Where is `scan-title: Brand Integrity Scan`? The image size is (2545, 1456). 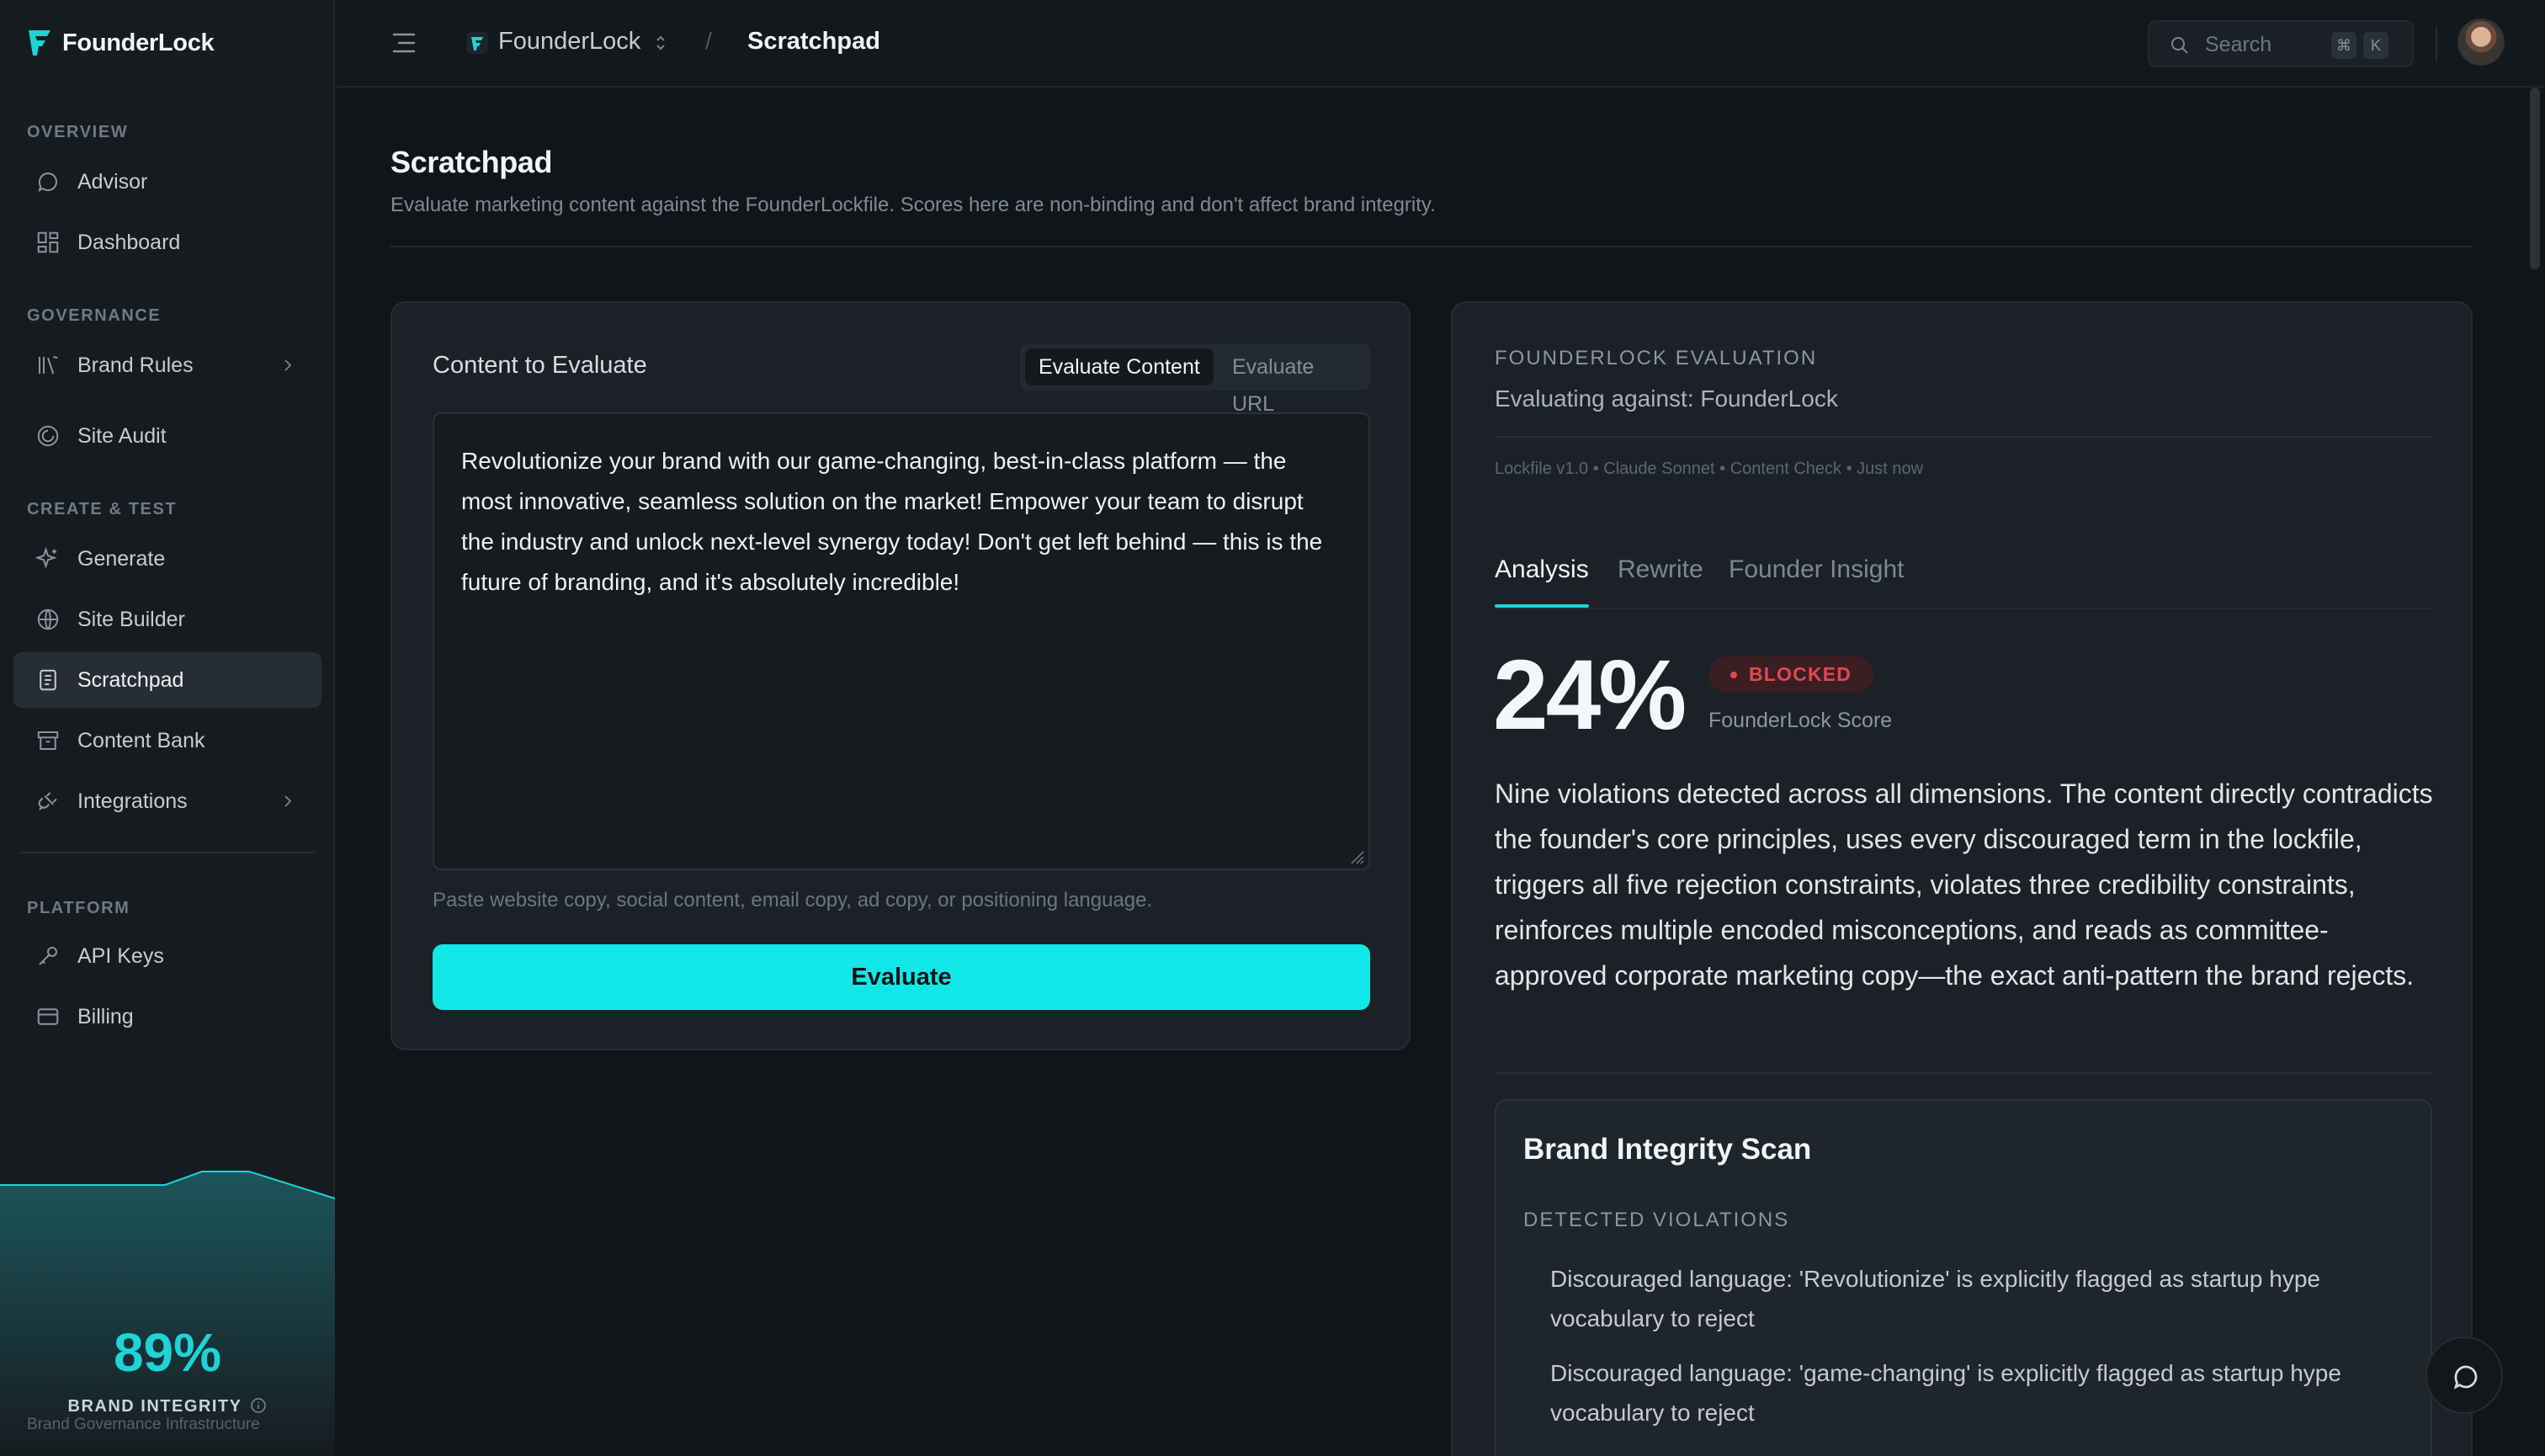 scan-title: Brand Integrity Scan is located at coordinates (1667, 1150).